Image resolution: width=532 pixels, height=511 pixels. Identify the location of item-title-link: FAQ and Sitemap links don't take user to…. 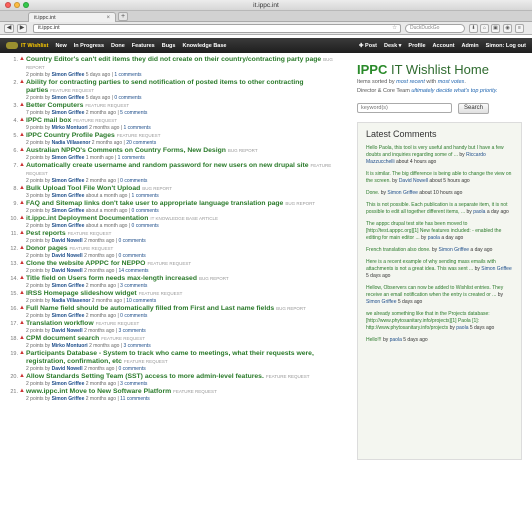
(154, 203).